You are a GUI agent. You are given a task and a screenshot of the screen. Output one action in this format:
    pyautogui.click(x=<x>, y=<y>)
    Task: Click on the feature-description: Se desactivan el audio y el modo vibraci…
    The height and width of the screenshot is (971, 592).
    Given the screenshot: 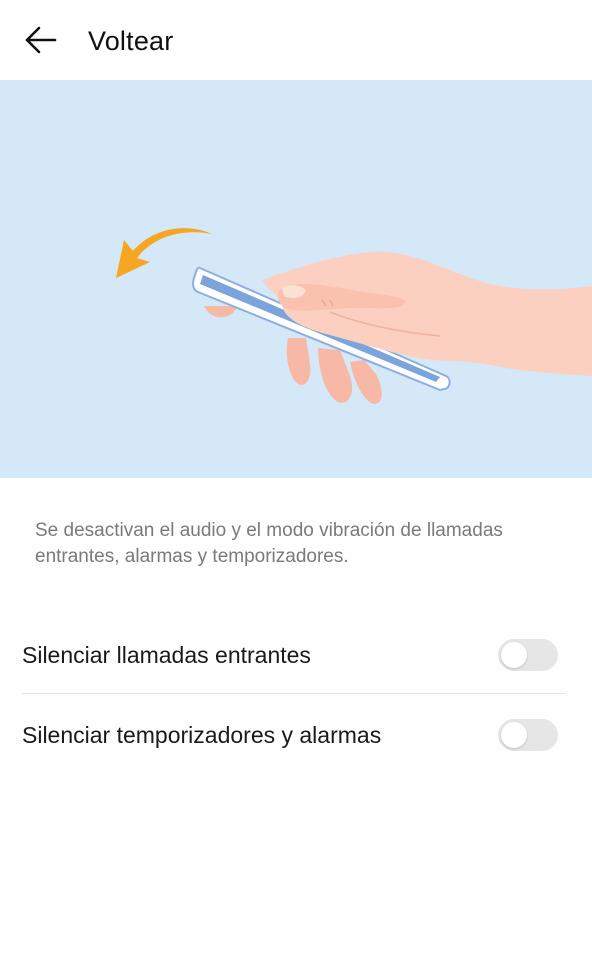 What is the action you would take?
    pyautogui.click(x=269, y=543)
    